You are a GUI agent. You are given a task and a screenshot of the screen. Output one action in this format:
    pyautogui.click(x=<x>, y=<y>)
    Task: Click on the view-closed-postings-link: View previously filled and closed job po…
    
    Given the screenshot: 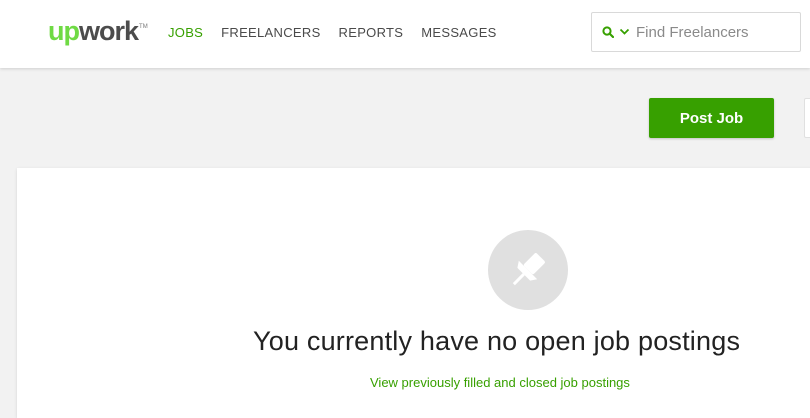 What is the action you would take?
    pyautogui.click(x=500, y=382)
    